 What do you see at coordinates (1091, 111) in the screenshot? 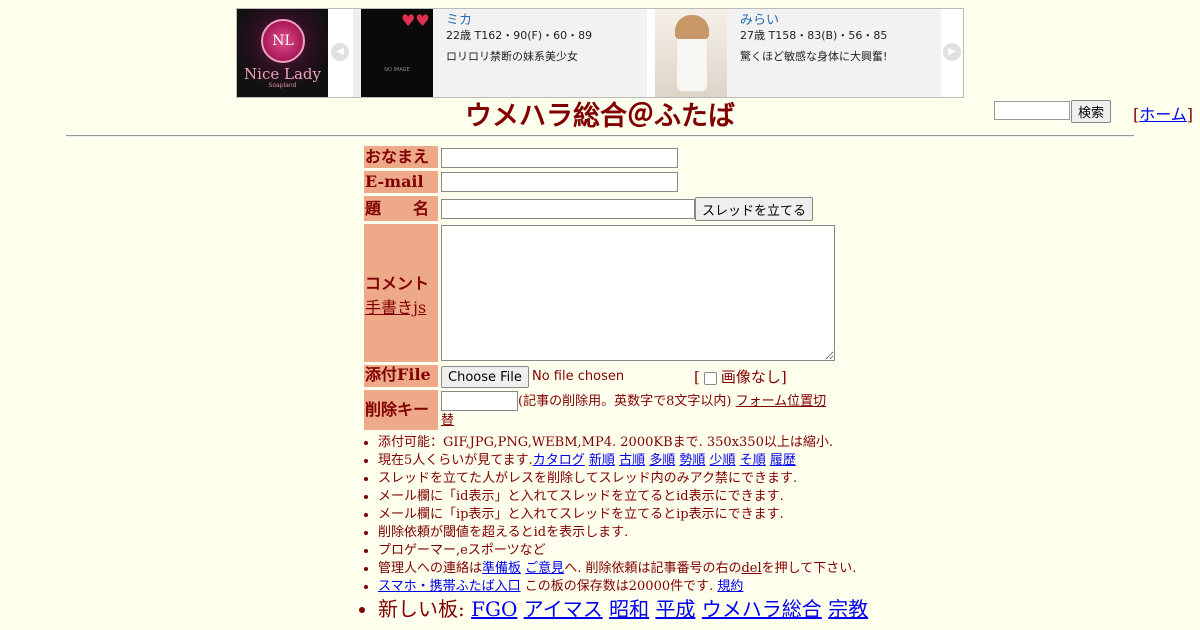
I see `search-button: 検索` at bounding box center [1091, 111].